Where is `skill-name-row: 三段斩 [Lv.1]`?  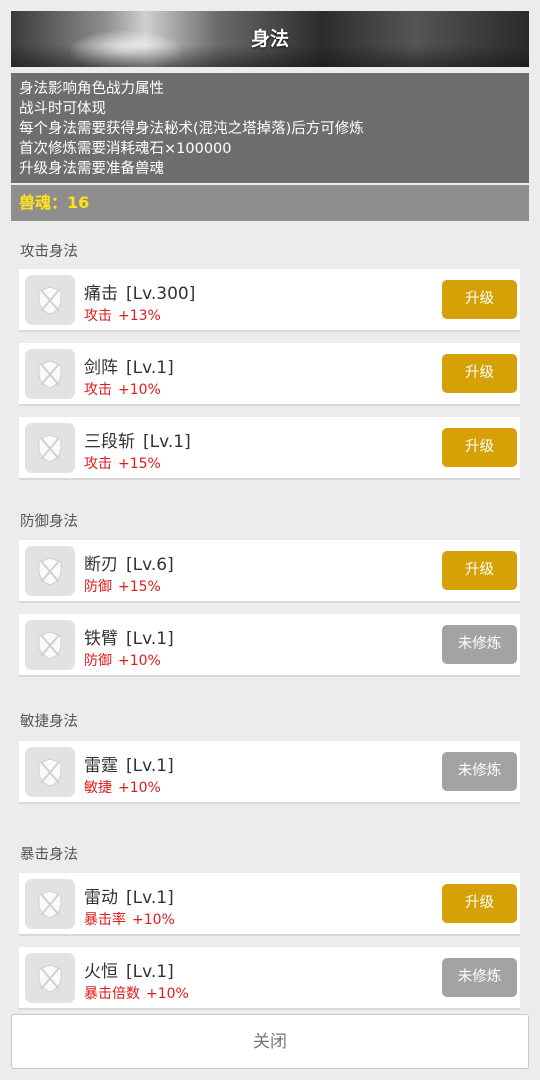
skill-name-row: 三段斩 [Lv.1] is located at coordinates (137, 439).